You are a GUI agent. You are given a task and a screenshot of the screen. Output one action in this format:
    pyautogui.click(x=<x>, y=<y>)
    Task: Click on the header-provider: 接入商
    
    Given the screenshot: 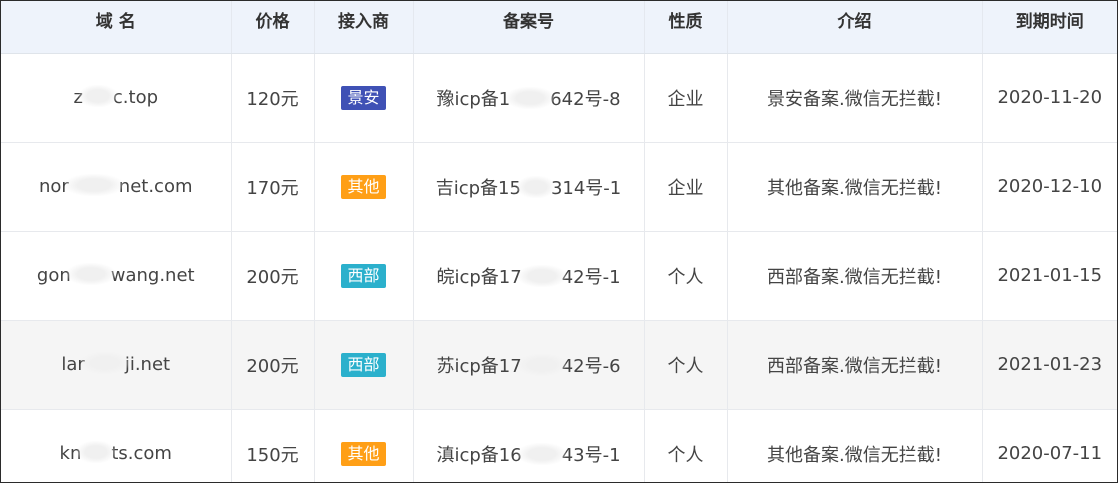 What is the action you would take?
    pyautogui.click(x=364, y=27)
    